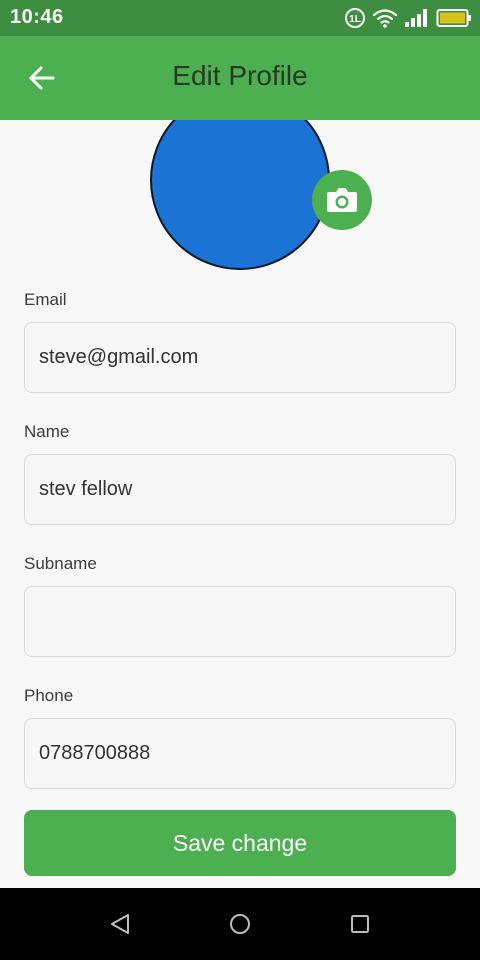  Describe the element at coordinates (240, 753) in the screenshot. I see `phone-field` at that location.